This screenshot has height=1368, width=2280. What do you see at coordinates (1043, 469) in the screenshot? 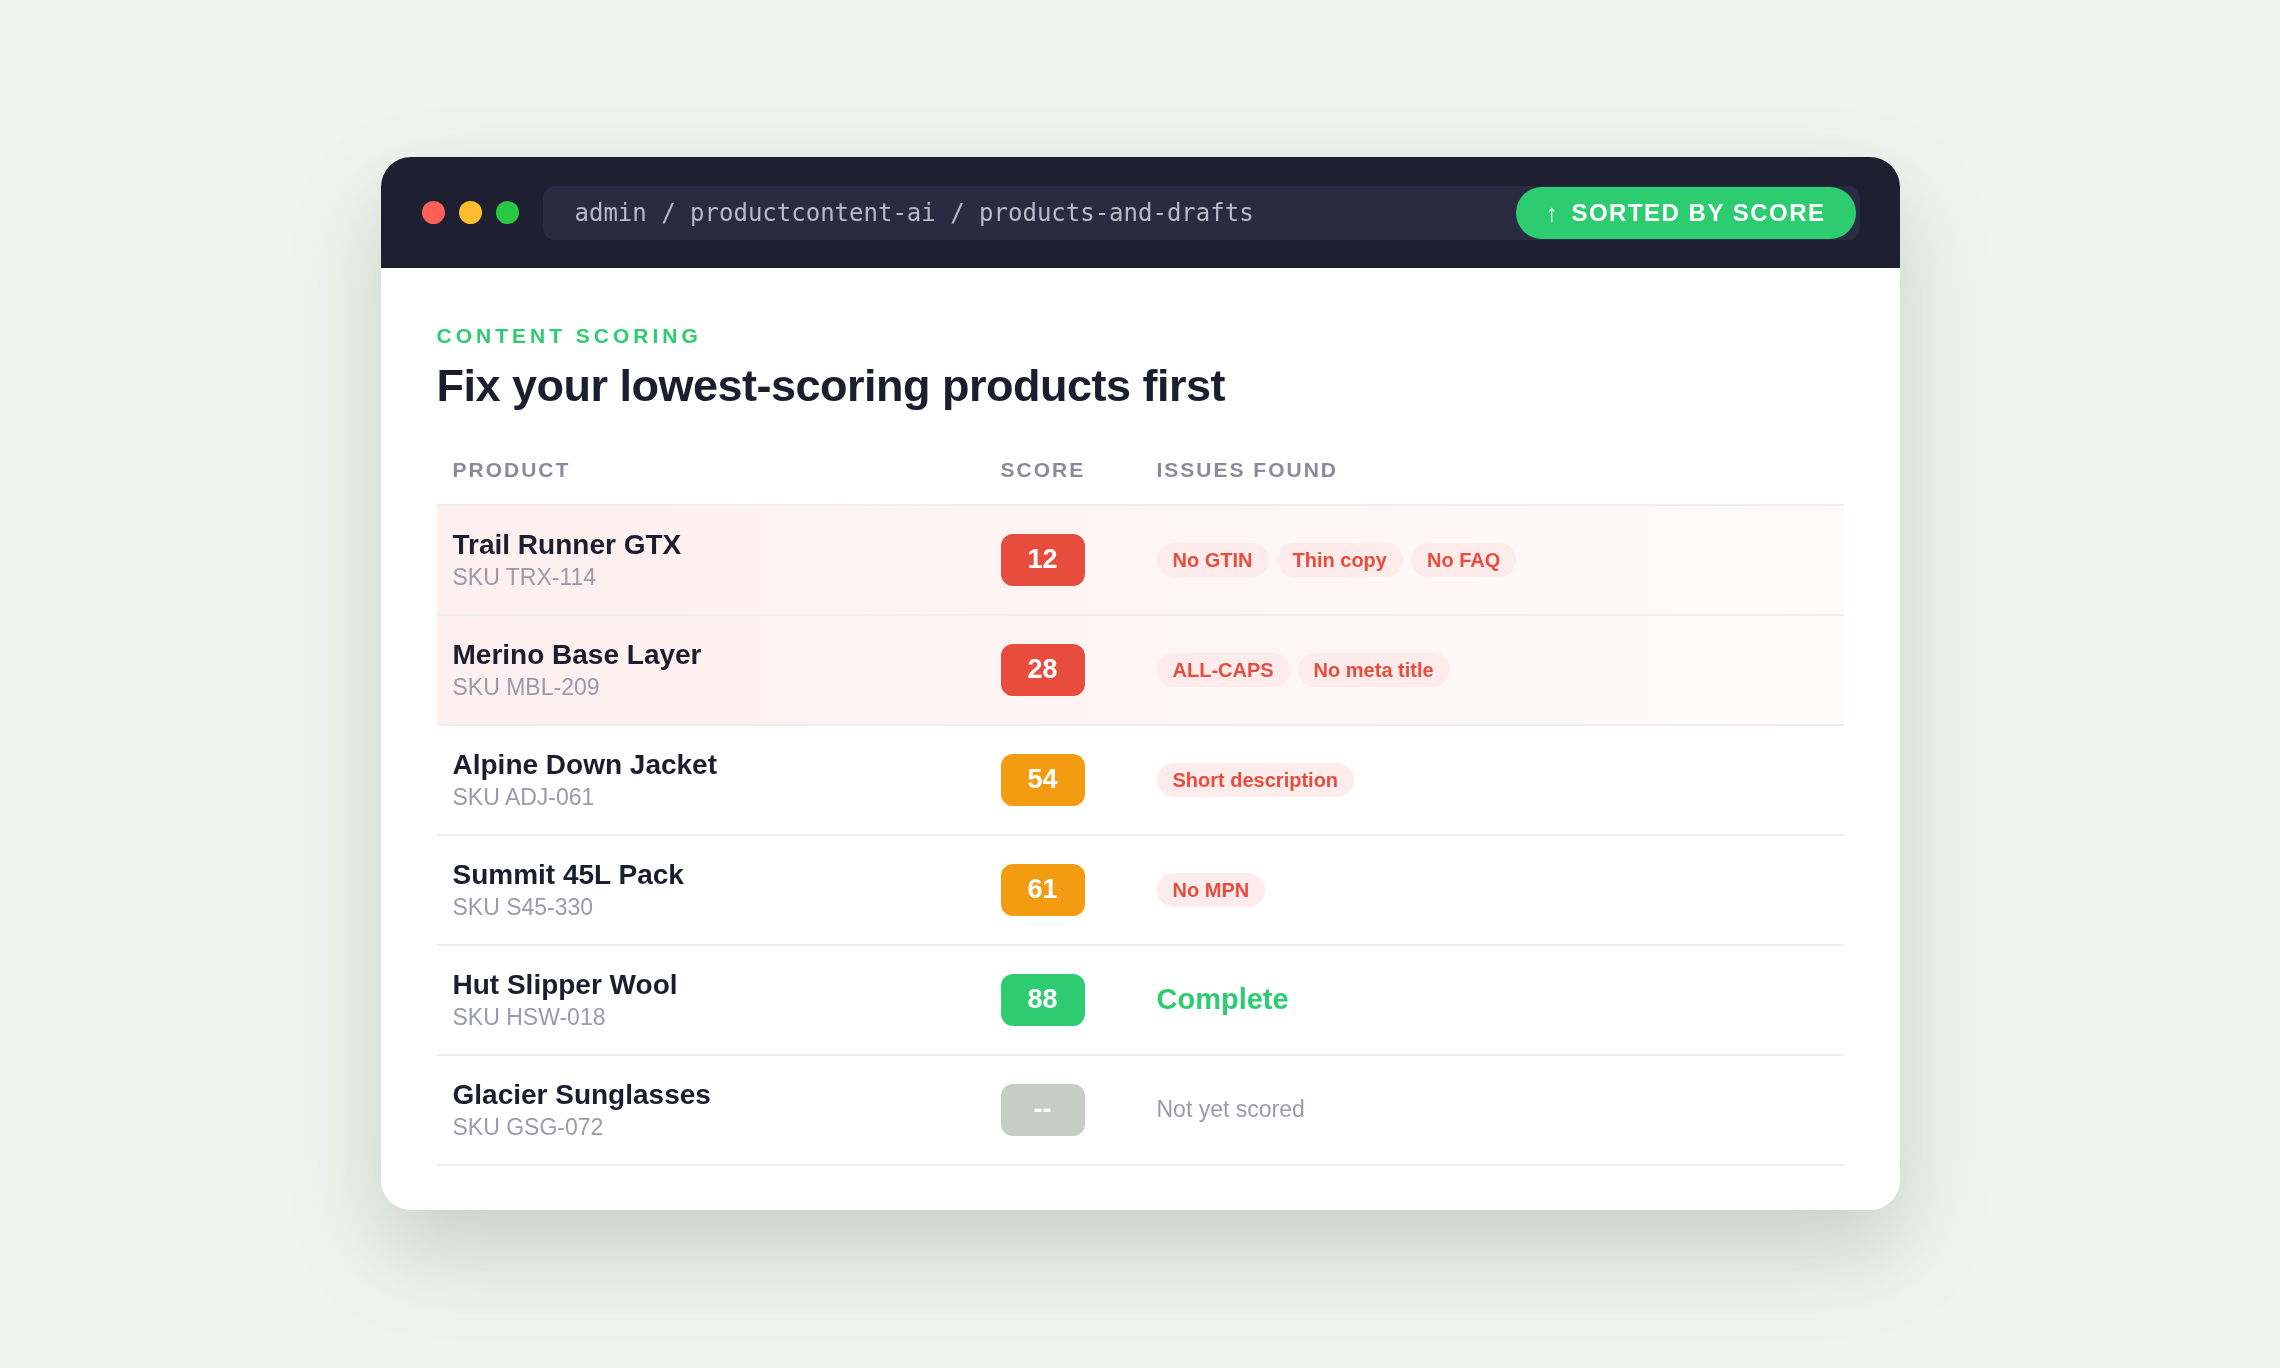
I see `column-header: SCORE` at bounding box center [1043, 469].